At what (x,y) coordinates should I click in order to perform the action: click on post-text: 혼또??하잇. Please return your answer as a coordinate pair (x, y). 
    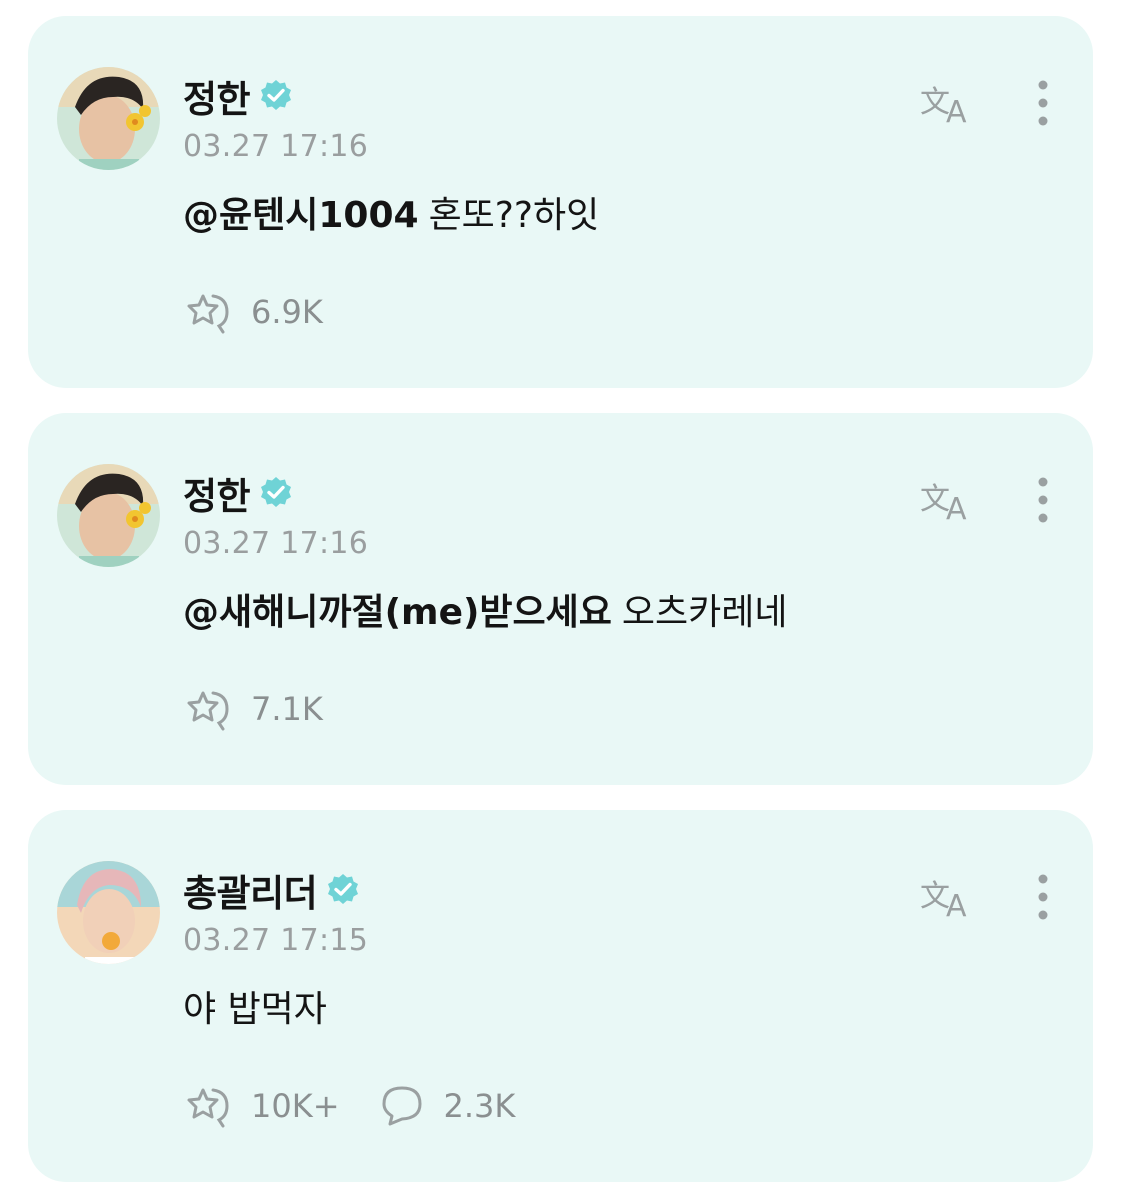
    Looking at the image, I should click on (514, 215).